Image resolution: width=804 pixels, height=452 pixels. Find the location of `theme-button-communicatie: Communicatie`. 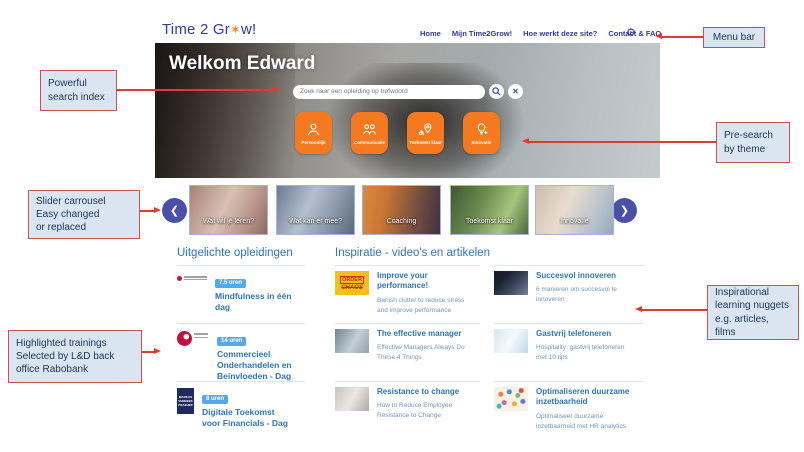

theme-button-communicatie: Communicatie is located at coordinates (369, 133).